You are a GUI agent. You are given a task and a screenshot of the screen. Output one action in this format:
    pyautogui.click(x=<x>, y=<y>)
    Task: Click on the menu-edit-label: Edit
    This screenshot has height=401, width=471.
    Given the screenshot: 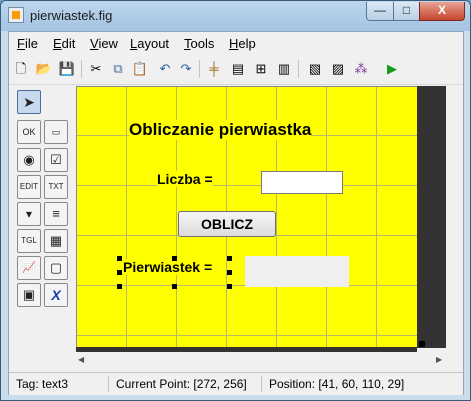 What is the action you would take?
    pyautogui.click(x=64, y=43)
    